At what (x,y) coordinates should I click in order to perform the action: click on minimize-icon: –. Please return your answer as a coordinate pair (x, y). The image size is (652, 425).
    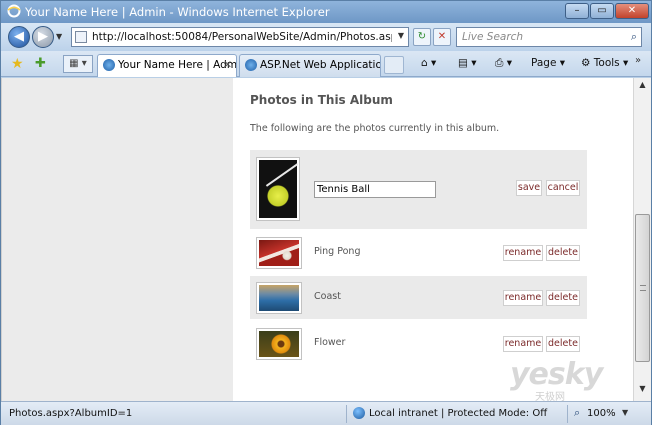
    Looking at the image, I should click on (577, 10).